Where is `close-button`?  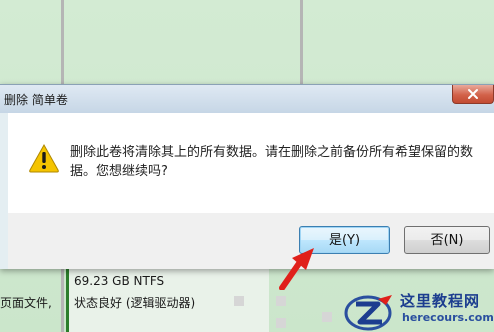
close-button is located at coordinates (473, 94).